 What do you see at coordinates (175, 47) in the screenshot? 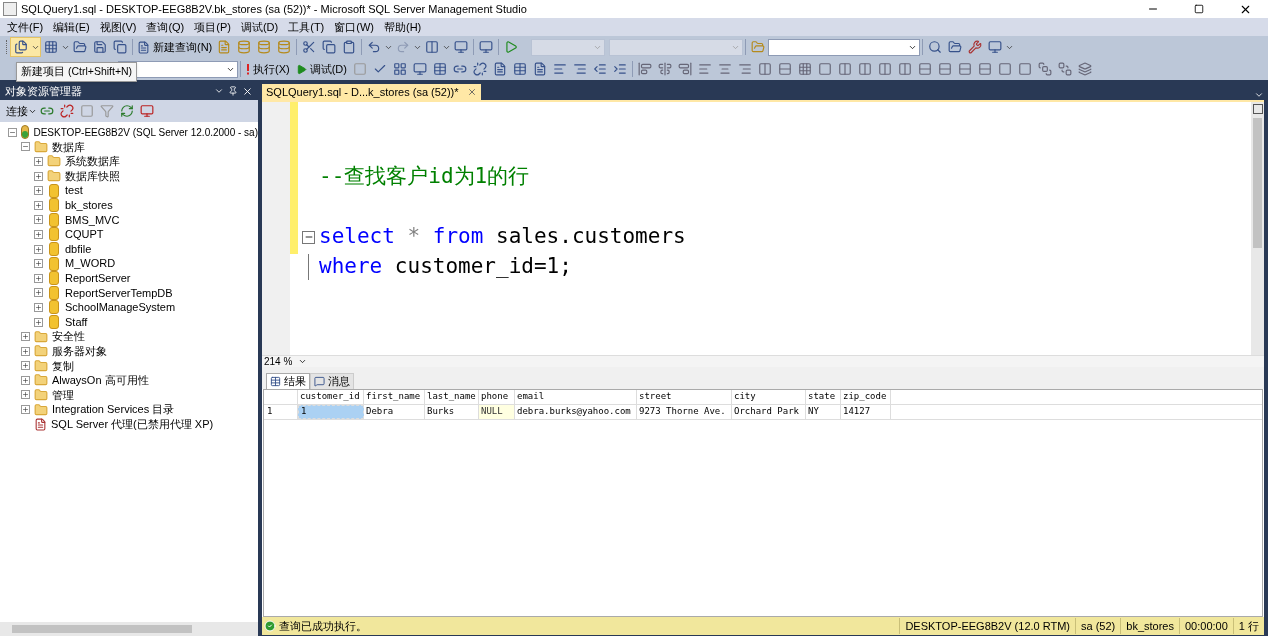
I see `new-query-button: 新建查询(N)` at bounding box center [175, 47].